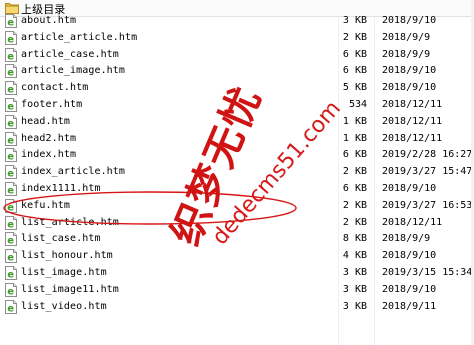 Image resolution: width=474 pixels, height=345 pixels. I want to click on file-row: e about.htm 3 KB 2018/9/10, so click(237, 21).